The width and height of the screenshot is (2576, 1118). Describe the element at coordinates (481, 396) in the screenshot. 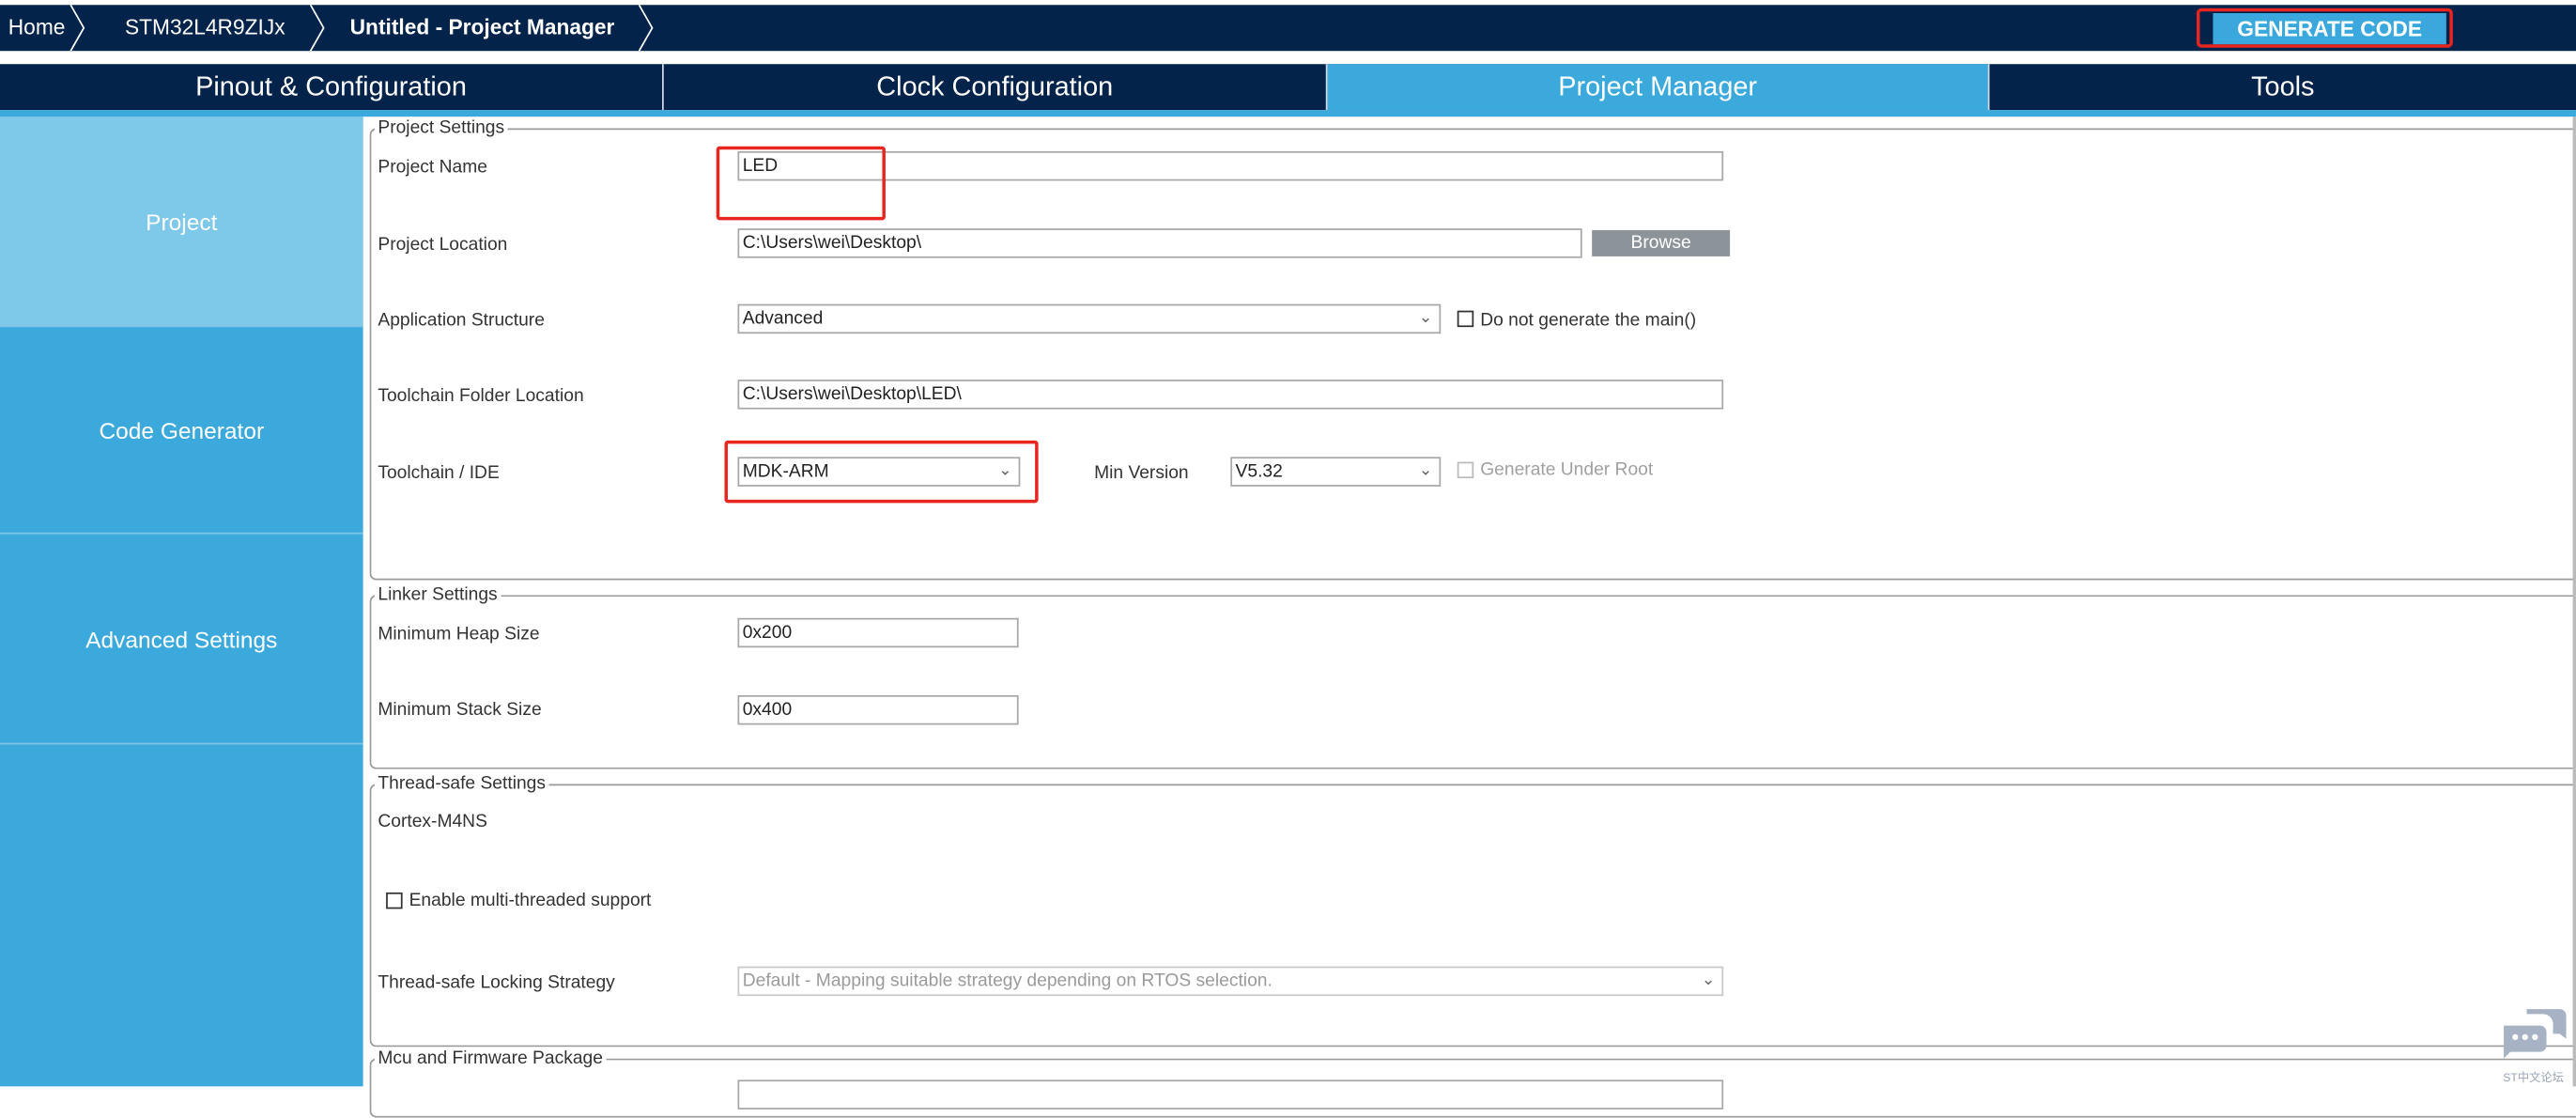

I see `toolchain-folder-label: Toolchain Folder Location` at that location.